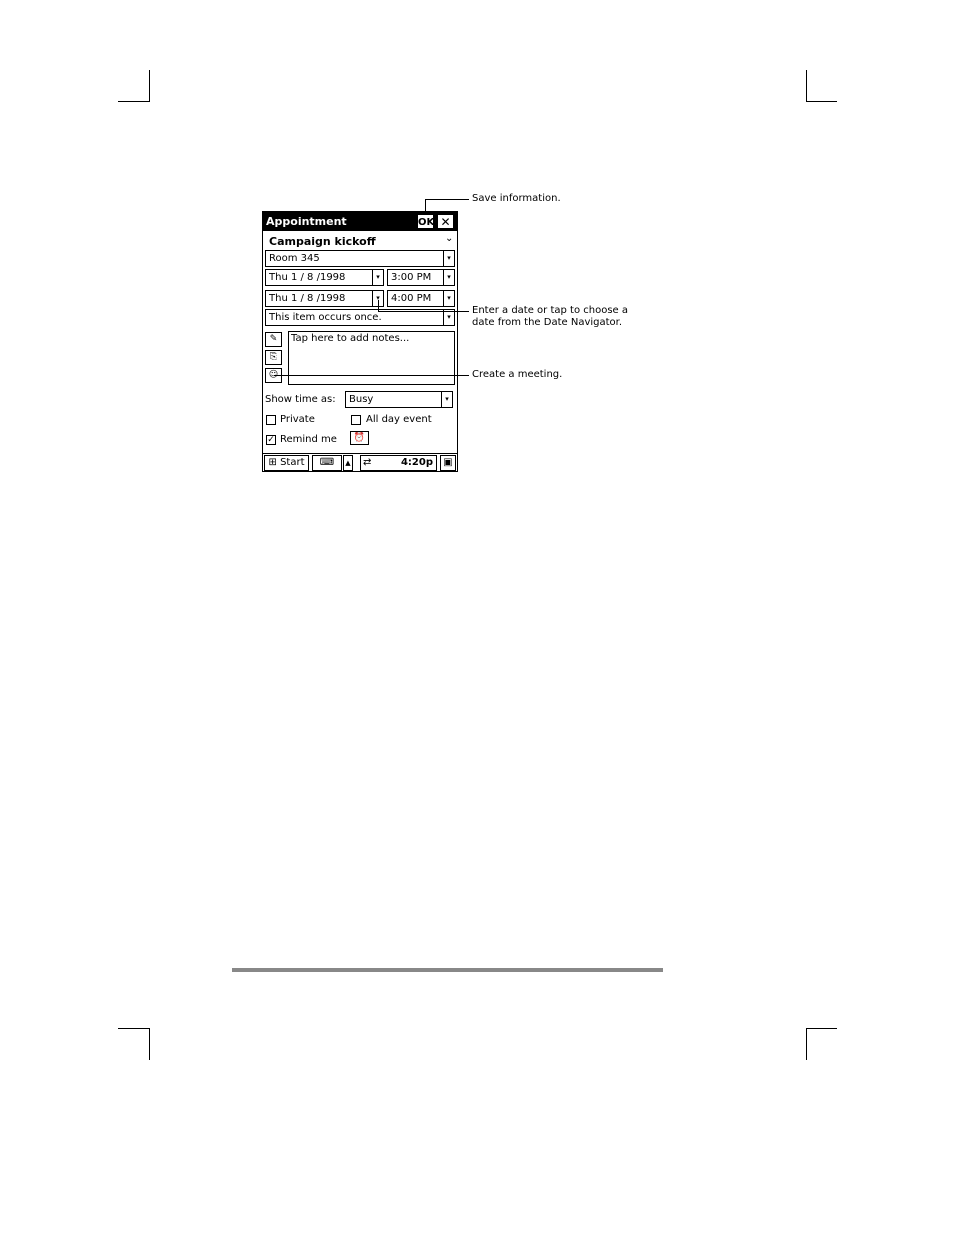 Image resolution: width=954 pixels, height=1235 pixels. What do you see at coordinates (411, 298) in the screenshot?
I see `end-time-text: 4:00 PM` at bounding box center [411, 298].